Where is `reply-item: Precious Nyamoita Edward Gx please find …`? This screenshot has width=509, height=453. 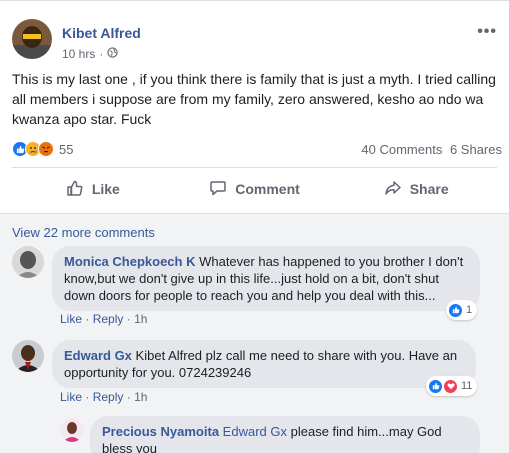 reply-item: Precious Nyamoita Edward Gx please find … is located at coordinates (278, 434).